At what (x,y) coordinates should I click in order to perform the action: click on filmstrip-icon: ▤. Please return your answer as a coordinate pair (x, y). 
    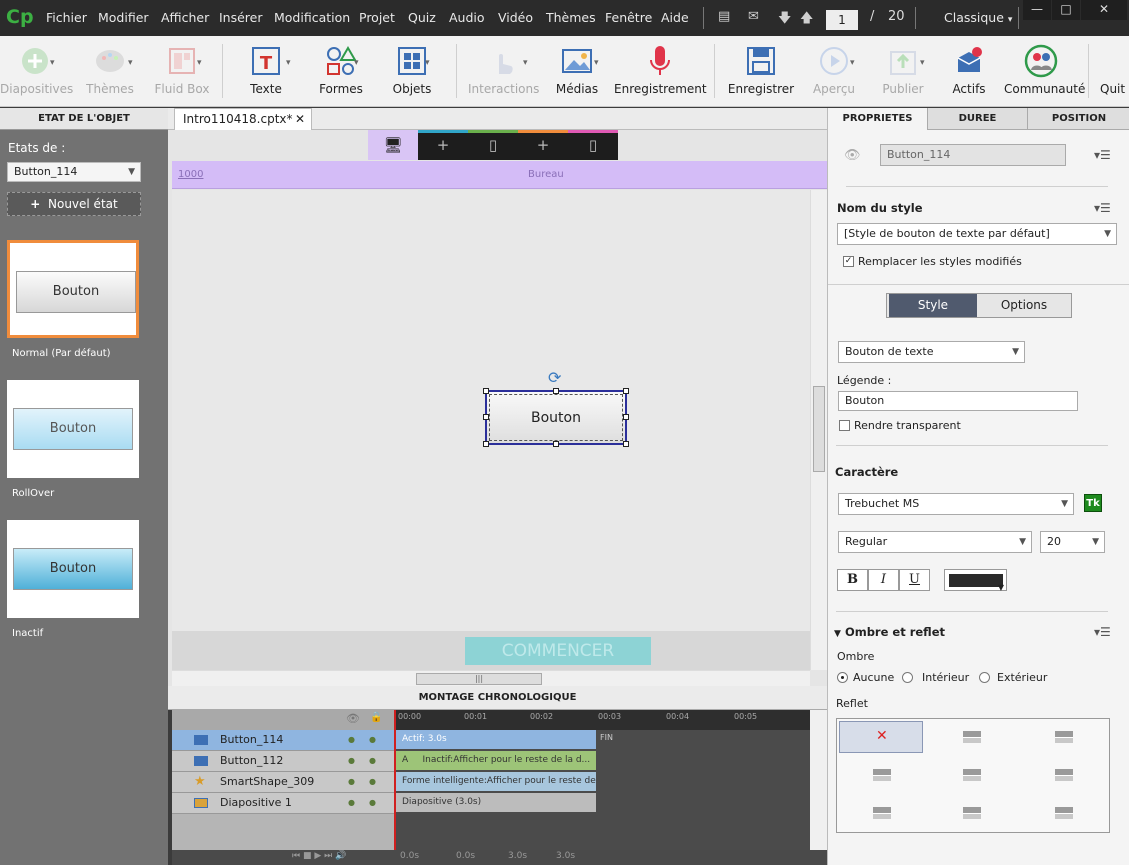
    Looking at the image, I should click on (724, 16).